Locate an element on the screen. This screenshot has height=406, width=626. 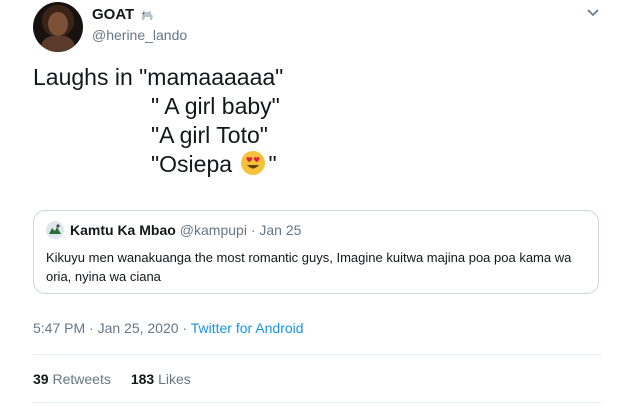
tweet-line-4: "Osiepa " is located at coordinates (158, 164).